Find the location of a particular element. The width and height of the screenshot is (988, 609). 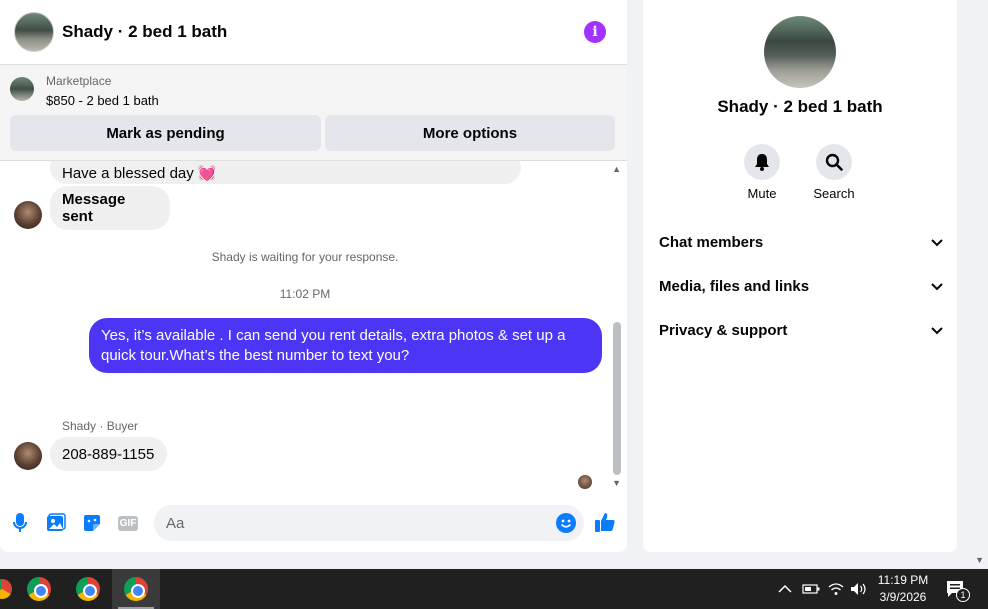

system-clock: 11:19 PM 3/9/2026 is located at coordinates (903, 589).